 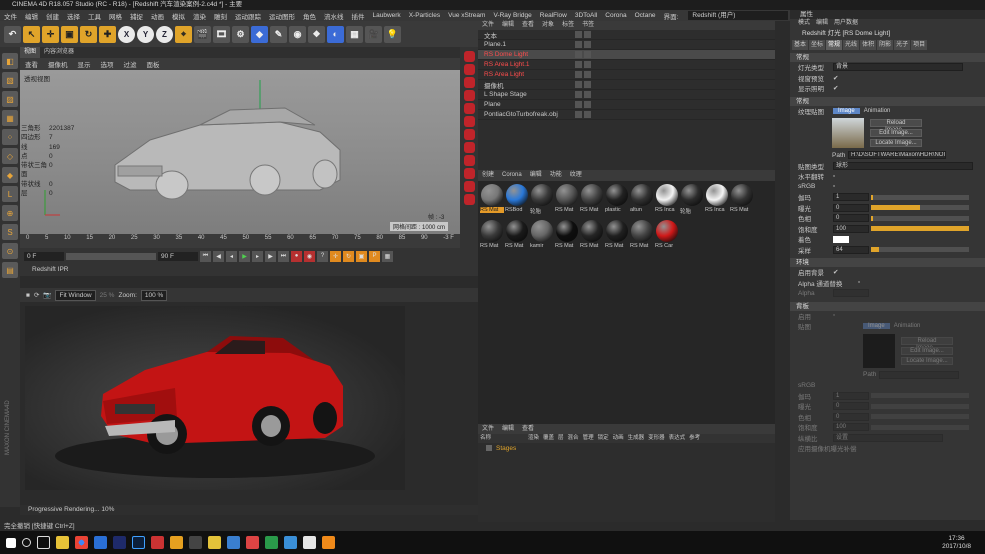 What do you see at coordinates (157, 16) in the screenshot?
I see `menu-item: 动画` at bounding box center [157, 16].